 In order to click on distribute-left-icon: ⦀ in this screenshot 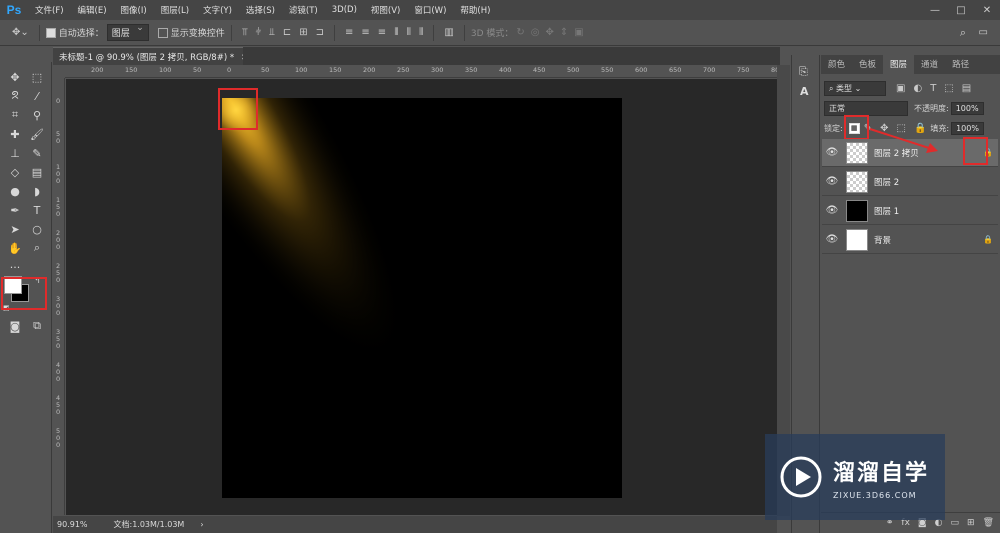, I will do `click(396, 32)`.